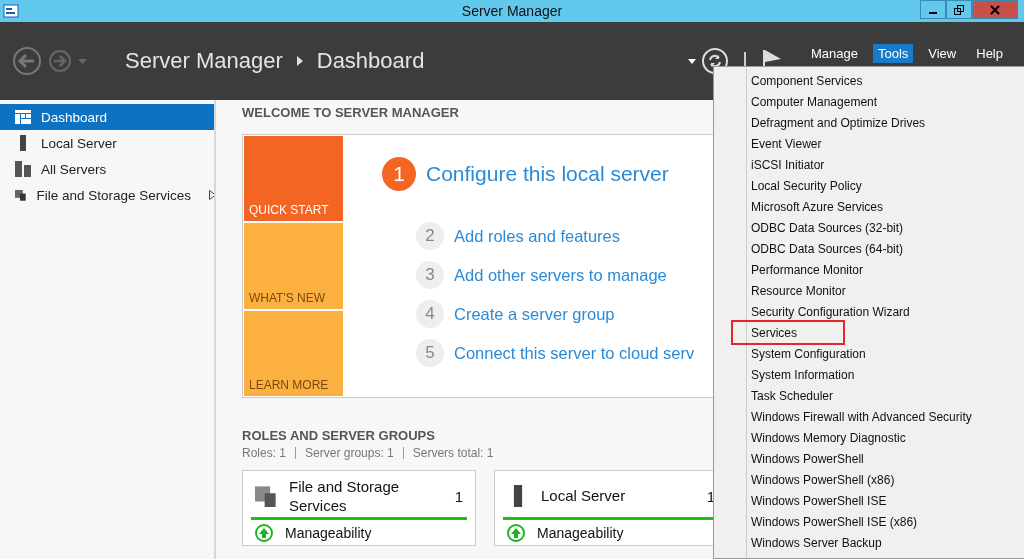 The image size is (1024, 559). I want to click on menu-item: Security Configuration Wizard, so click(829, 311).